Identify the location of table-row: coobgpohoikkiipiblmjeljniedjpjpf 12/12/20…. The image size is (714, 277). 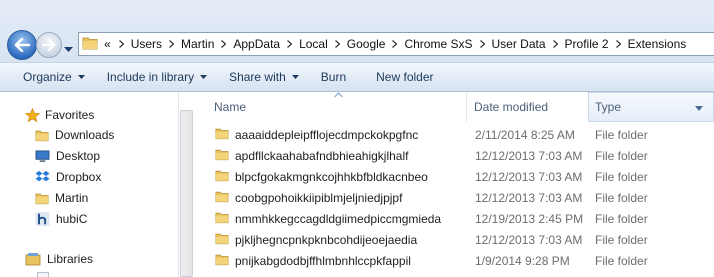
(454, 197).